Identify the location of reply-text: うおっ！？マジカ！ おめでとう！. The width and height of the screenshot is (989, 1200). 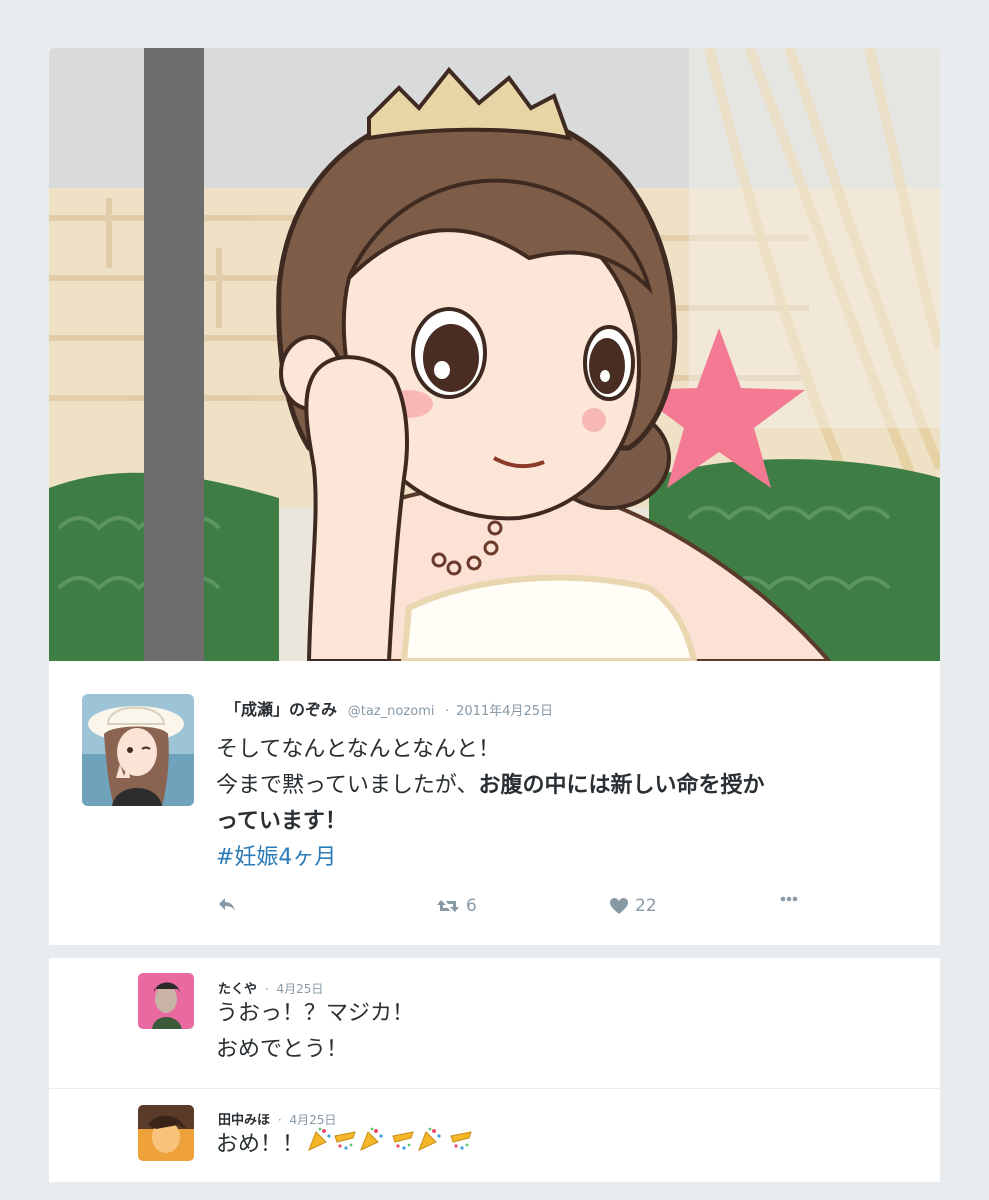
(315, 1032).